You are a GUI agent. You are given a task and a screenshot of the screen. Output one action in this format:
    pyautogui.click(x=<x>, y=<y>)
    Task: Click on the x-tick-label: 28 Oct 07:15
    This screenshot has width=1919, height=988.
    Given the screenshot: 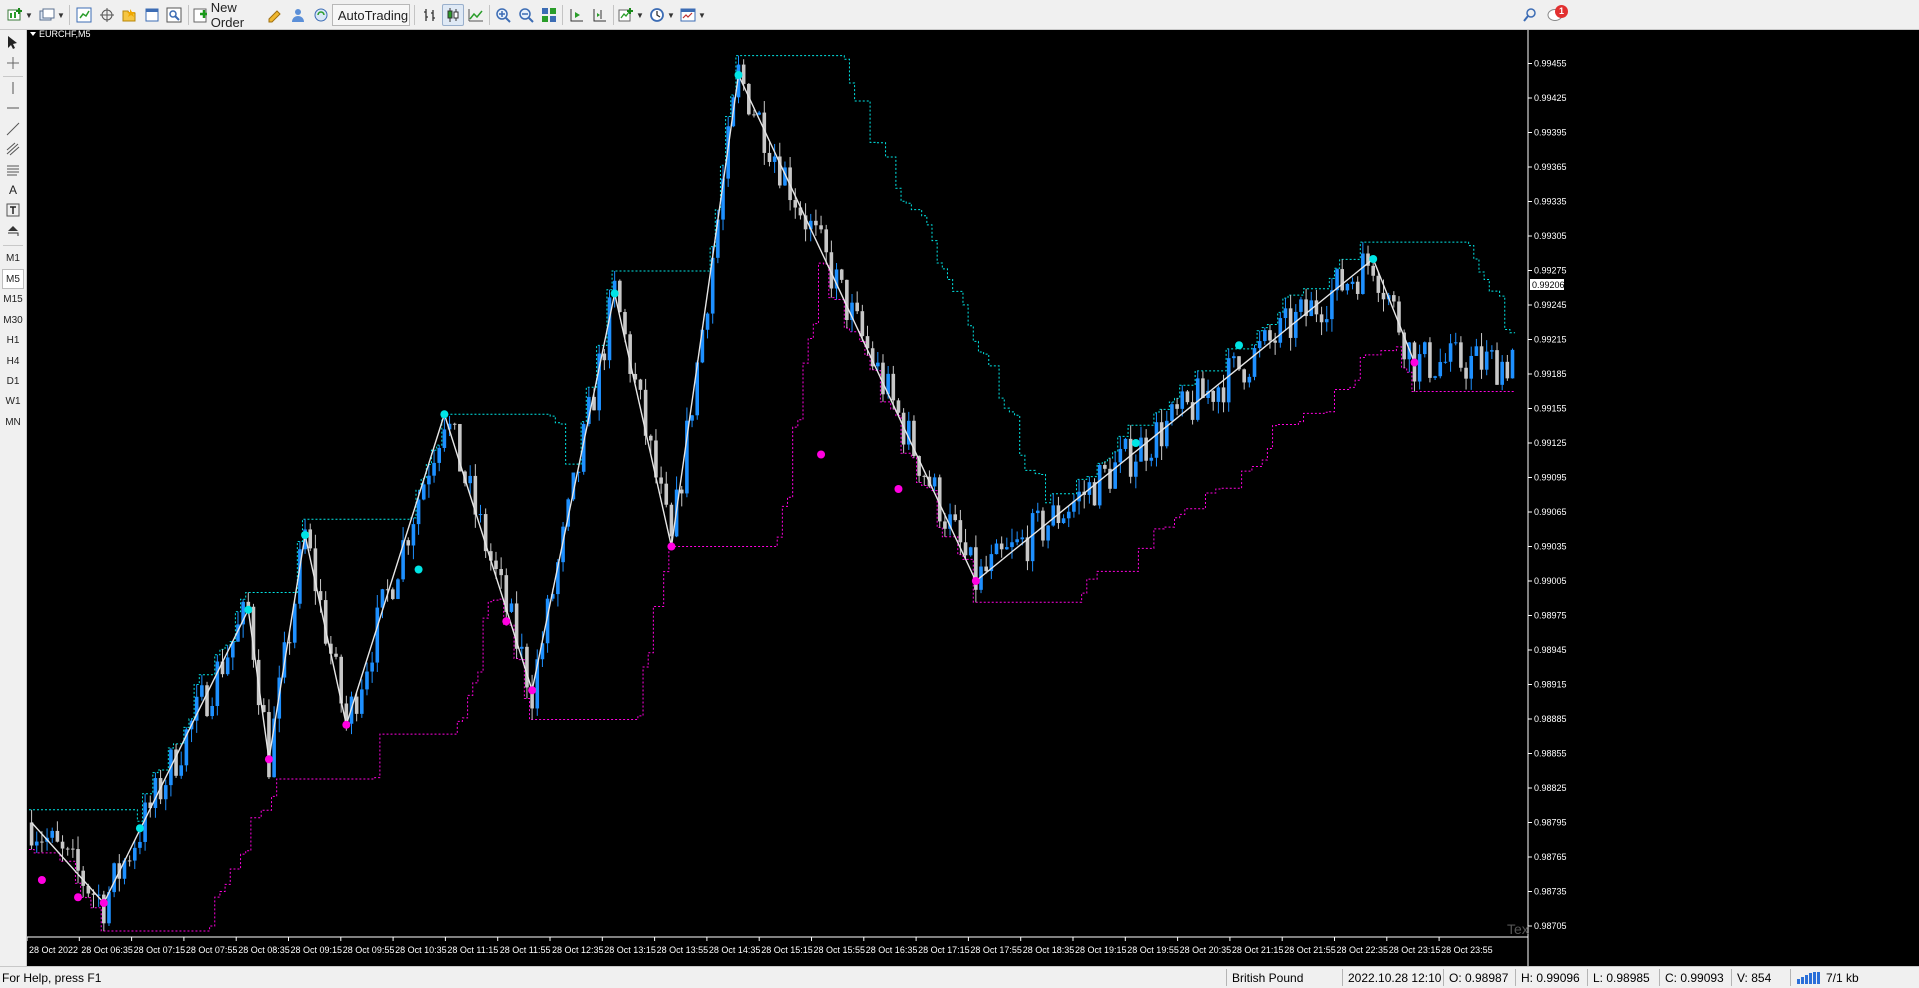 What is the action you would take?
    pyautogui.click(x=160, y=950)
    